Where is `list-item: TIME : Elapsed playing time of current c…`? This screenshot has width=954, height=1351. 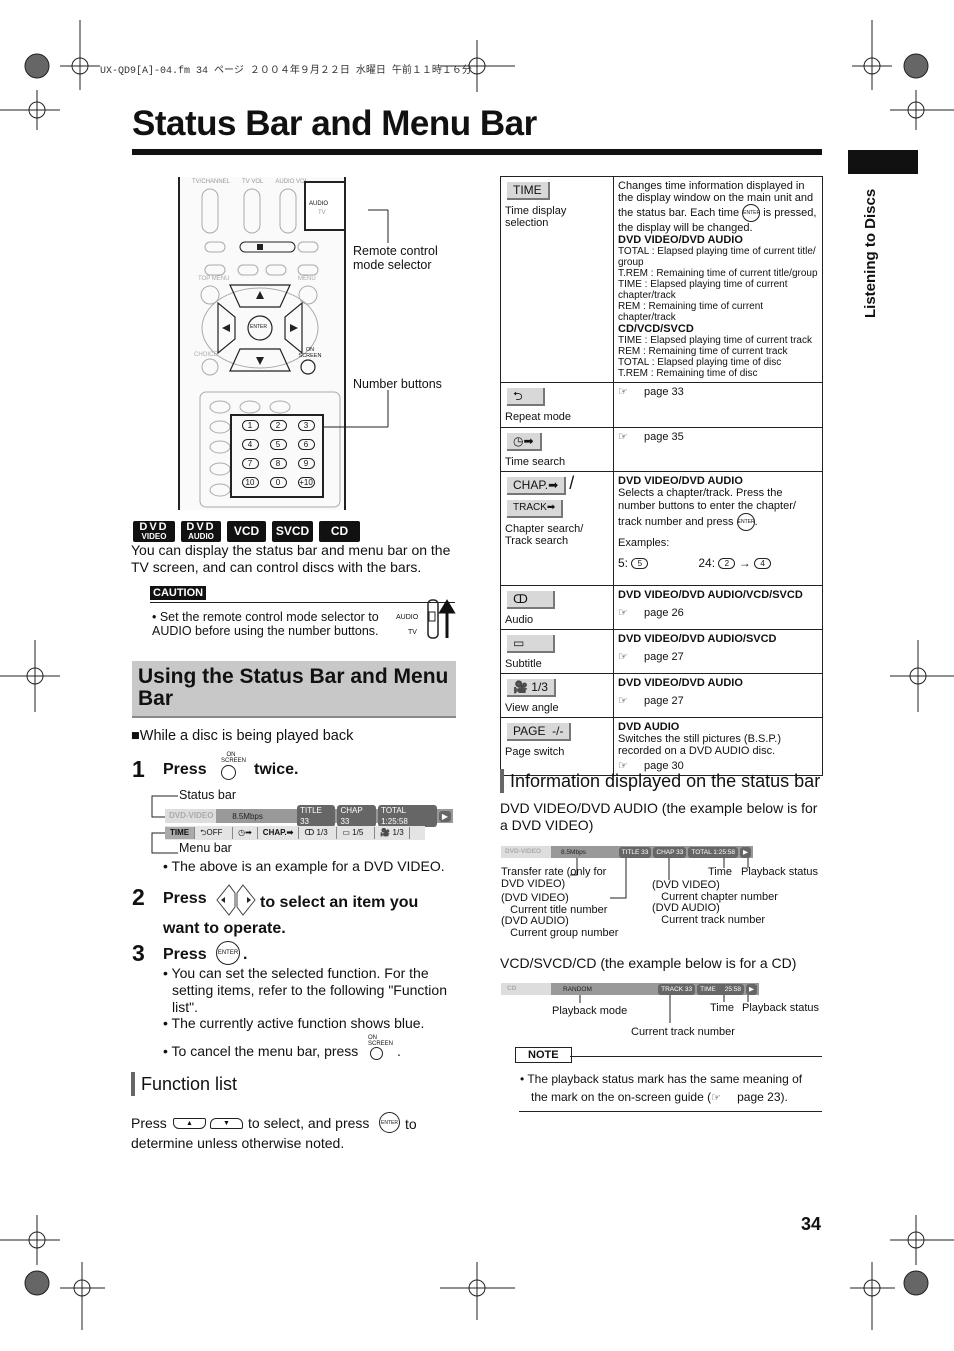 list-item: TIME : Elapsed playing time of current c… is located at coordinates (703, 290).